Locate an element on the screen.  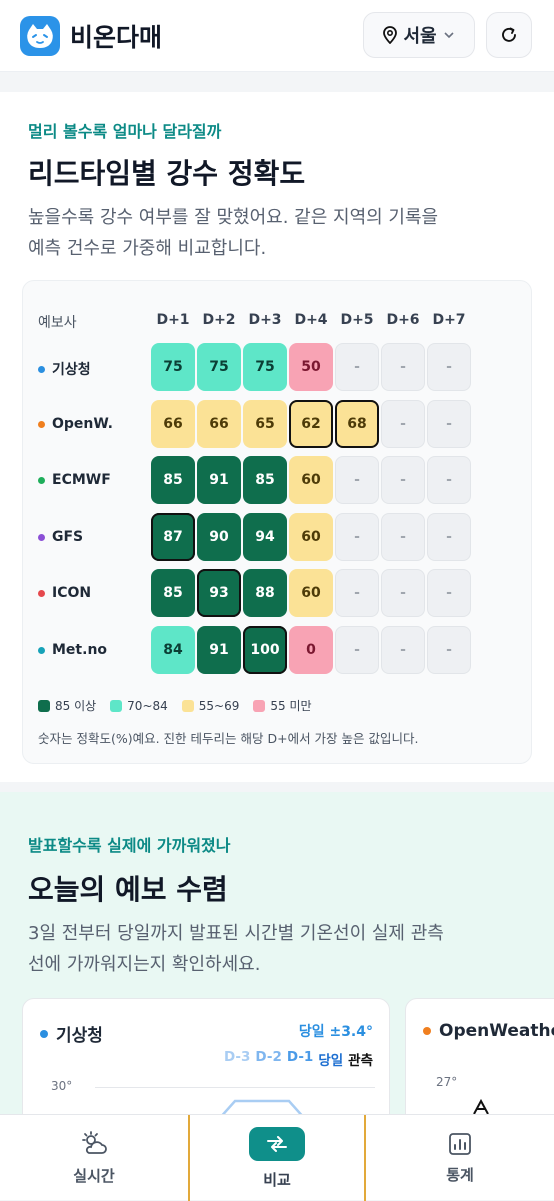
provider-name: OpenWeathe is located at coordinates (488, 1031).